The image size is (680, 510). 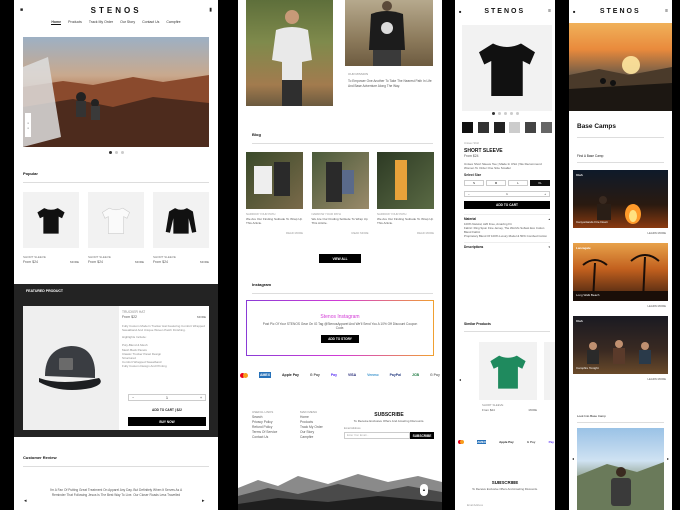 I want to click on paypal-icon: PayPal, so click(x=395, y=375).